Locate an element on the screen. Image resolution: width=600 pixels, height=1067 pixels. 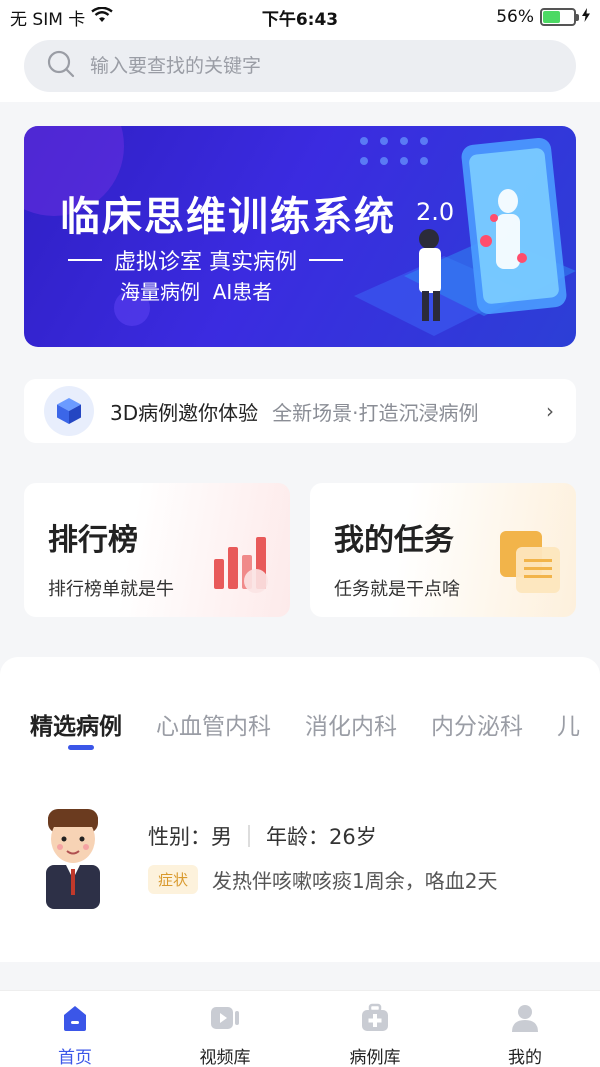
tabbar-videos: 视频库 is located at coordinates (225, 1029).